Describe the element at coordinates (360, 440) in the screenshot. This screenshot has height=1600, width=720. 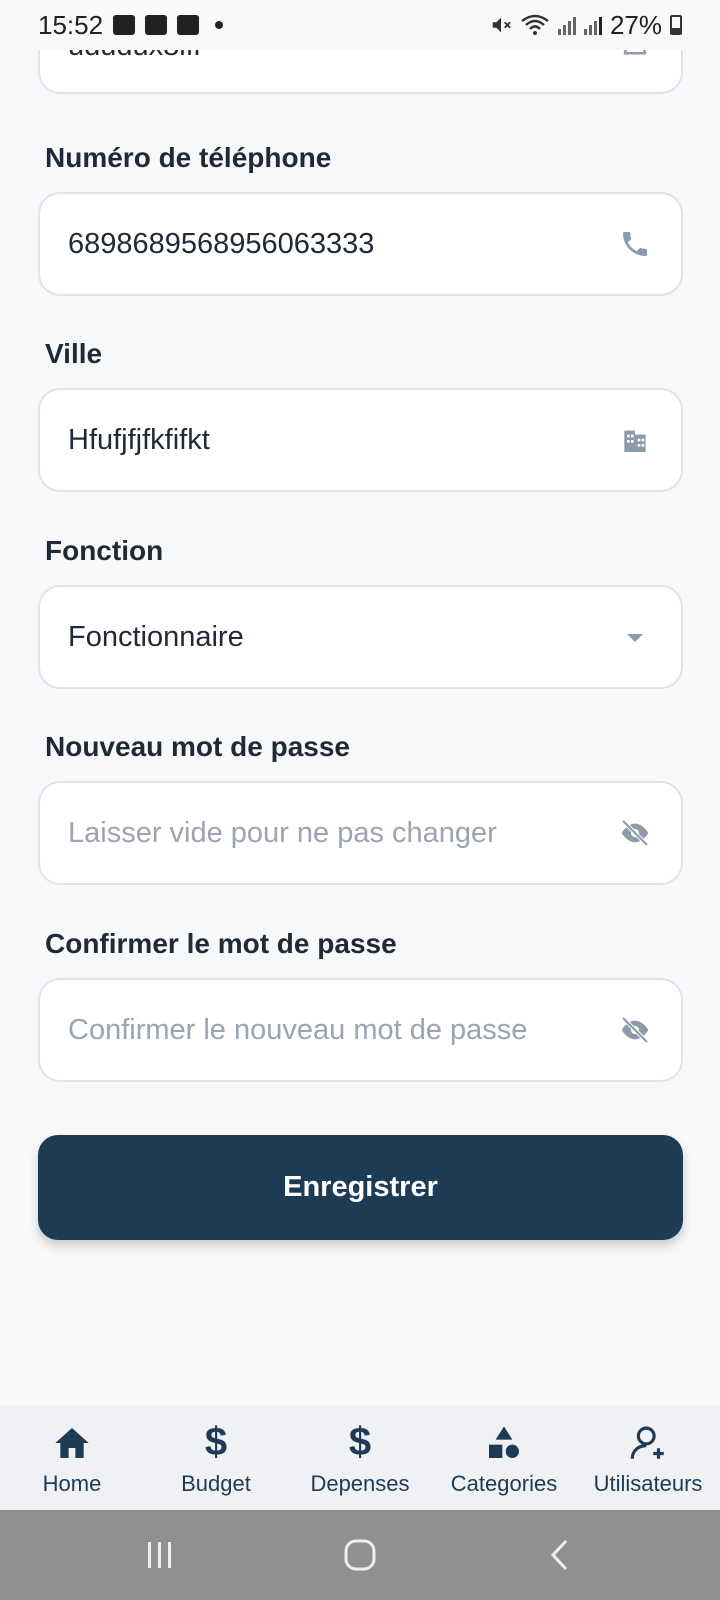
I see `city-field: Hfufjfjfkfifkt` at that location.